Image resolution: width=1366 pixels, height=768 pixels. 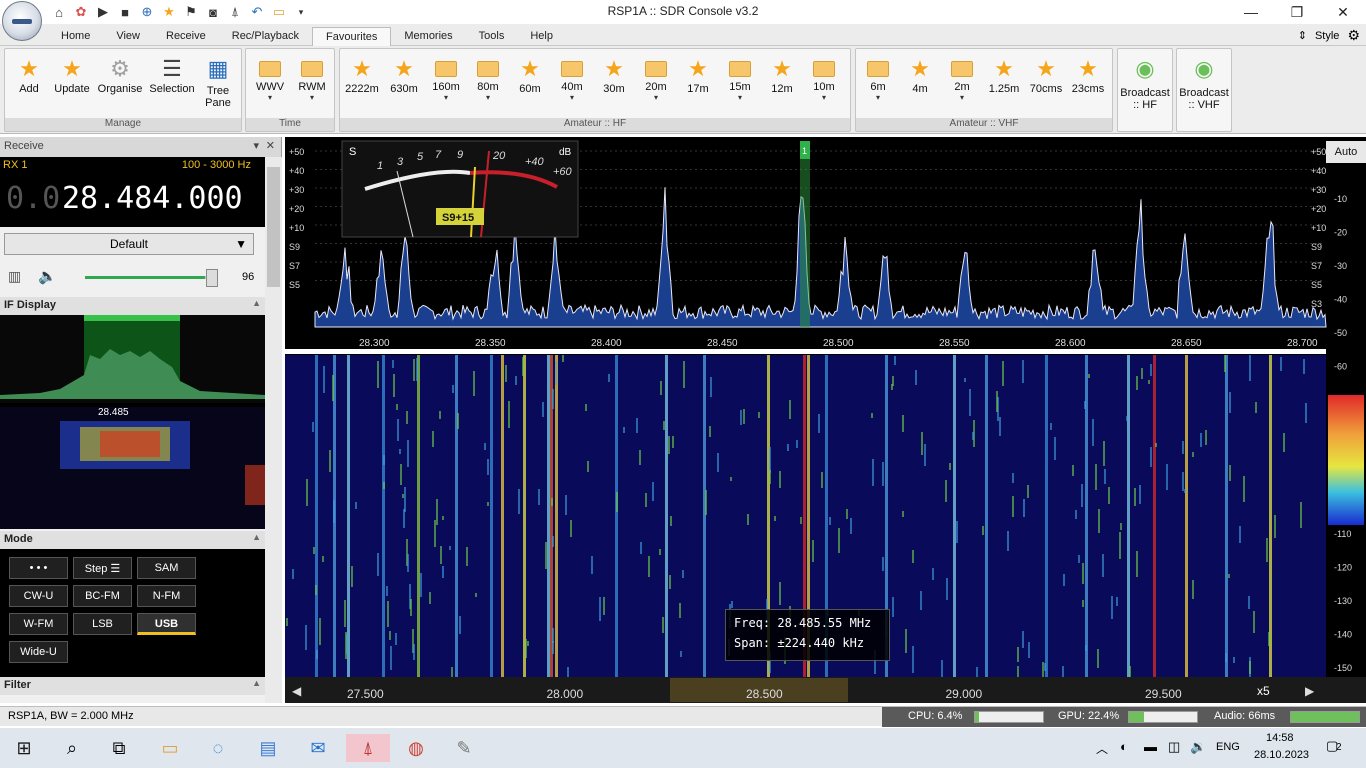 I want to click on tab-view: View, so click(x=128, y=36).